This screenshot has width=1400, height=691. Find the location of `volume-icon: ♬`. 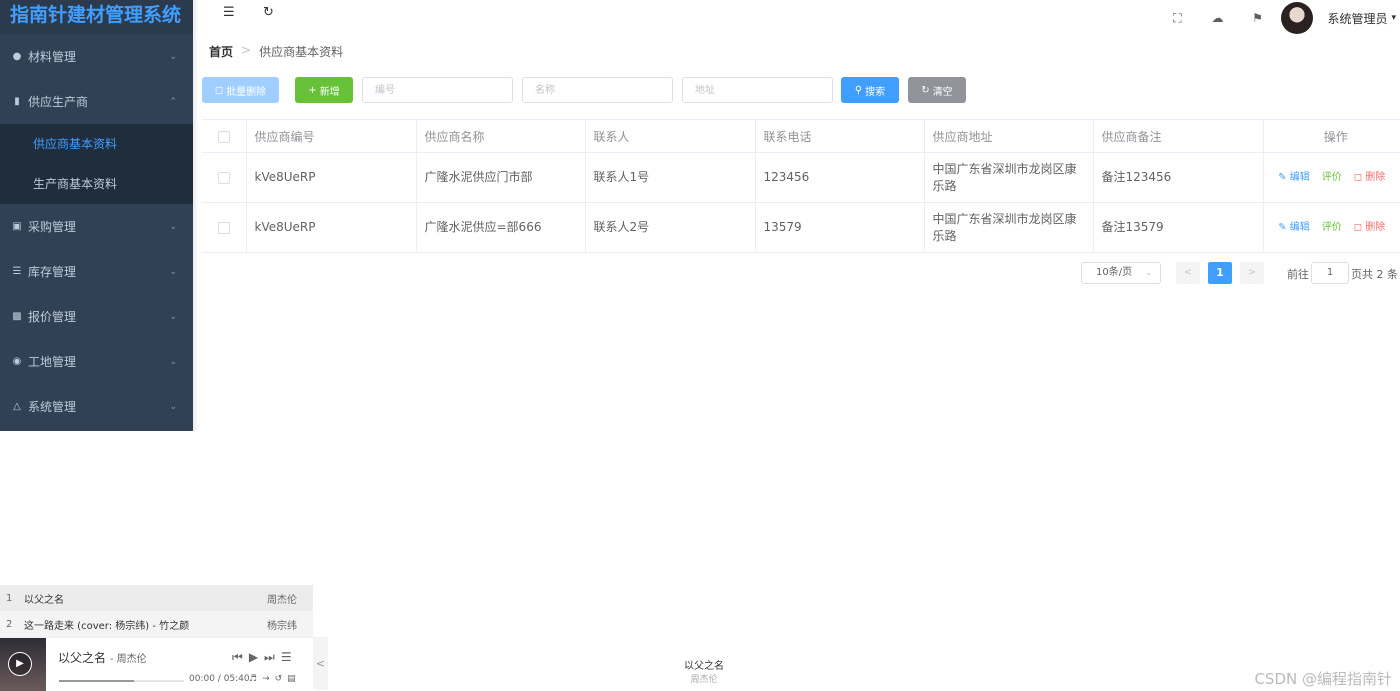

volume-icon: ♬ is located at coordinates (253, 679).